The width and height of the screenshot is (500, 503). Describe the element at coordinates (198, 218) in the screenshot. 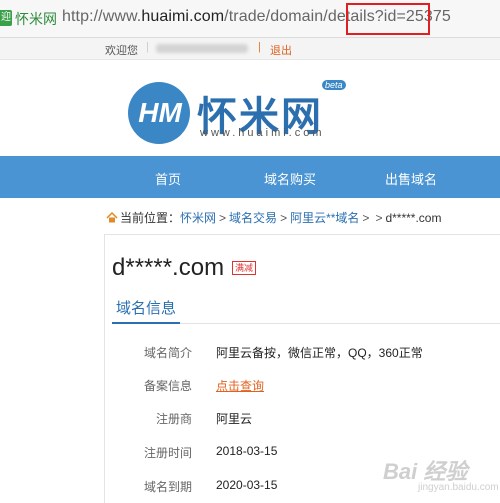

I see `breadcrumb-item-home: 怀米网` at that location.